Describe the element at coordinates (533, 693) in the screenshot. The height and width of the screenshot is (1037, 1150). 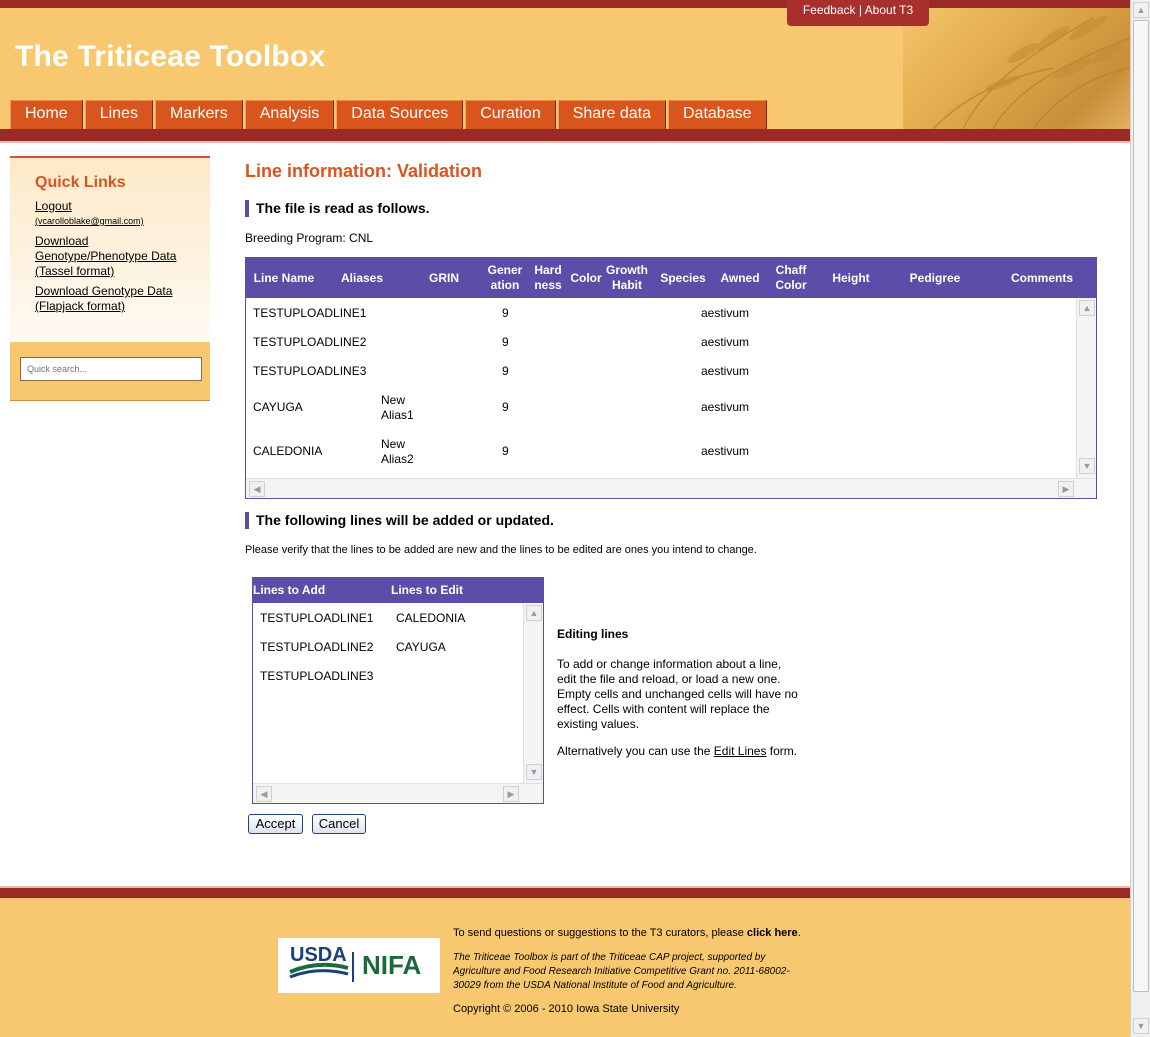
I see `lines-table-vscroll: ▲ ▼` at that location.